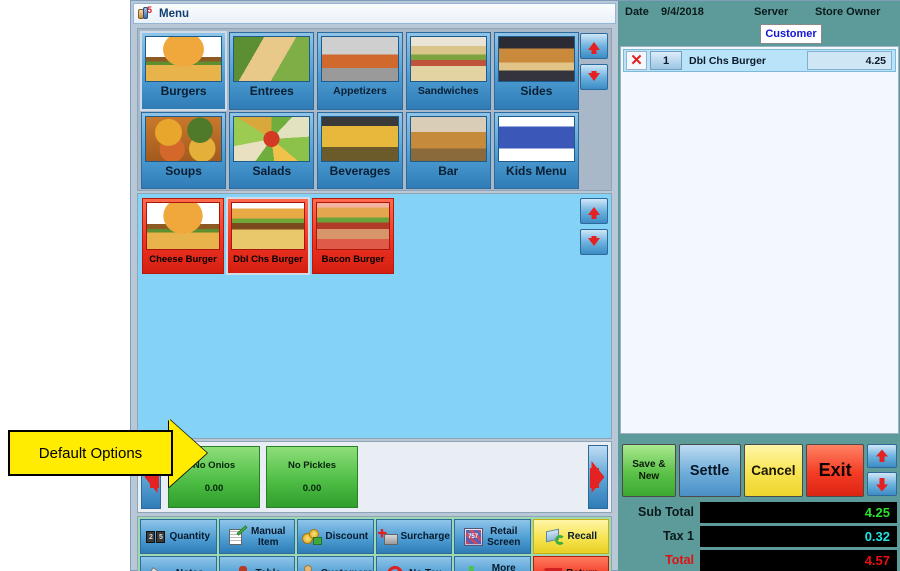 The width and height of the screenshot is (900, 571). Describe the element at coordinates (536, 170) in the screenshot. I see `category-label: Kids Menu` at that location.